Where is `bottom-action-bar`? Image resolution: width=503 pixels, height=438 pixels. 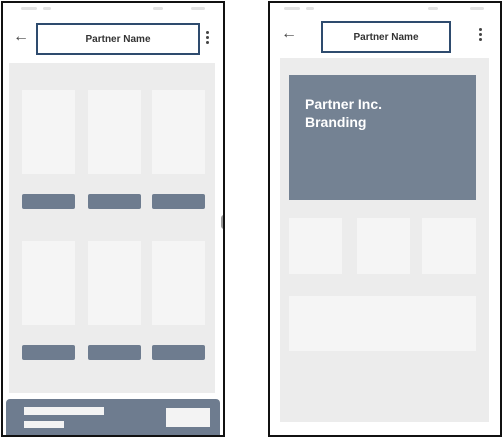
bottom-action-bar is located at coordinates (113, 417).